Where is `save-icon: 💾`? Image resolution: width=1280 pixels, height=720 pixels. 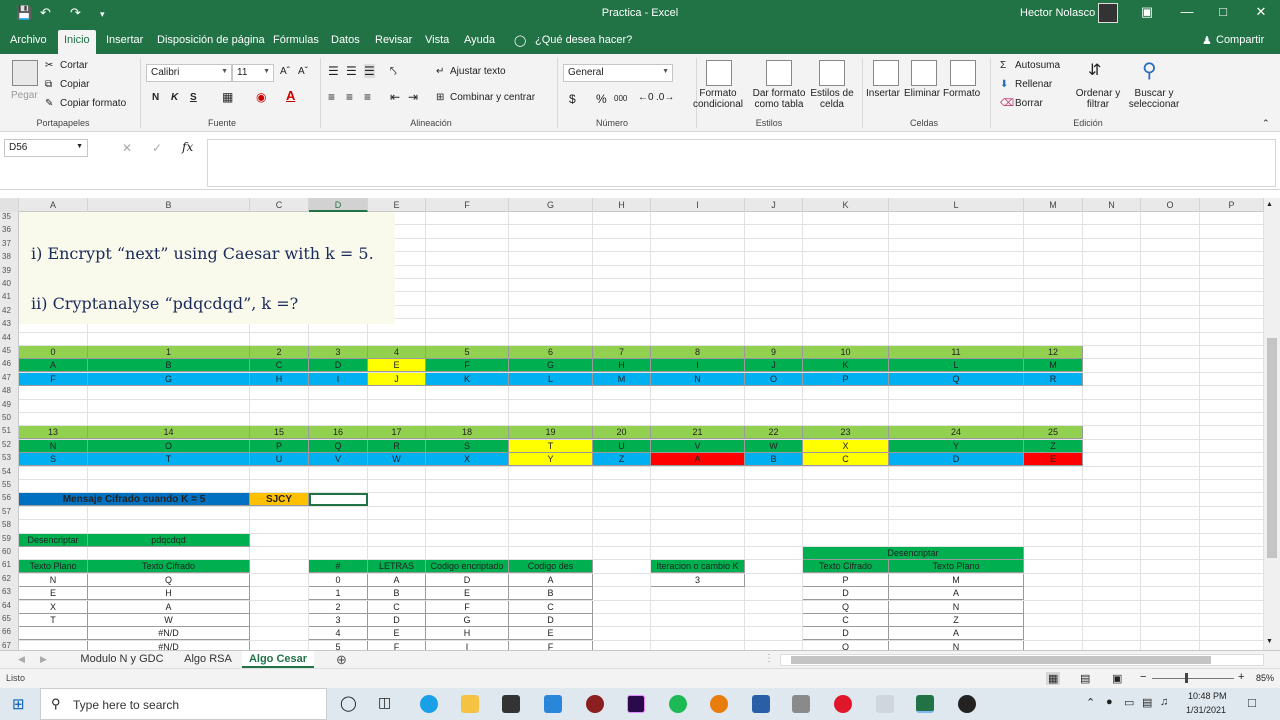 save-icon: 💾 is located at coordinates (24, 13).